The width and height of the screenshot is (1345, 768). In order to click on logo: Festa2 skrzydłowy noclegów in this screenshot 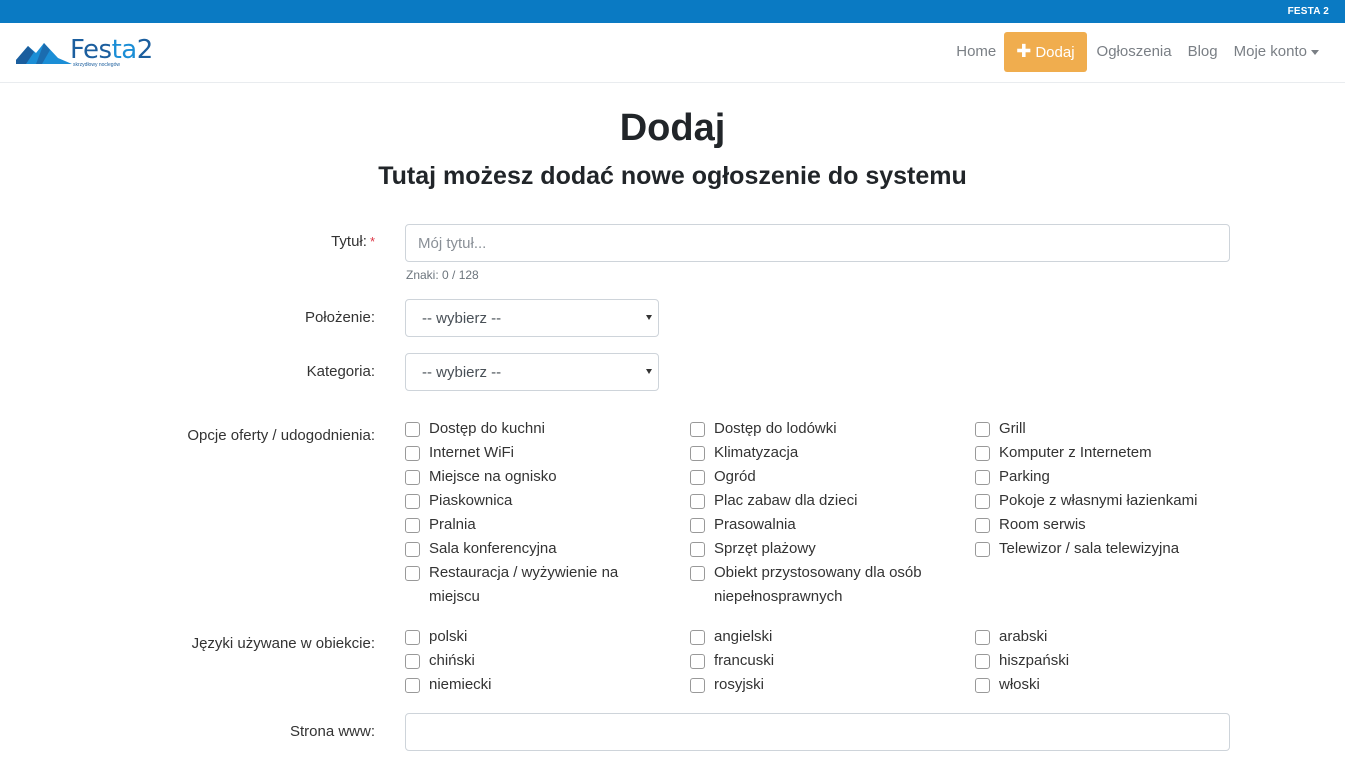, I will do `click(84, 53)`.